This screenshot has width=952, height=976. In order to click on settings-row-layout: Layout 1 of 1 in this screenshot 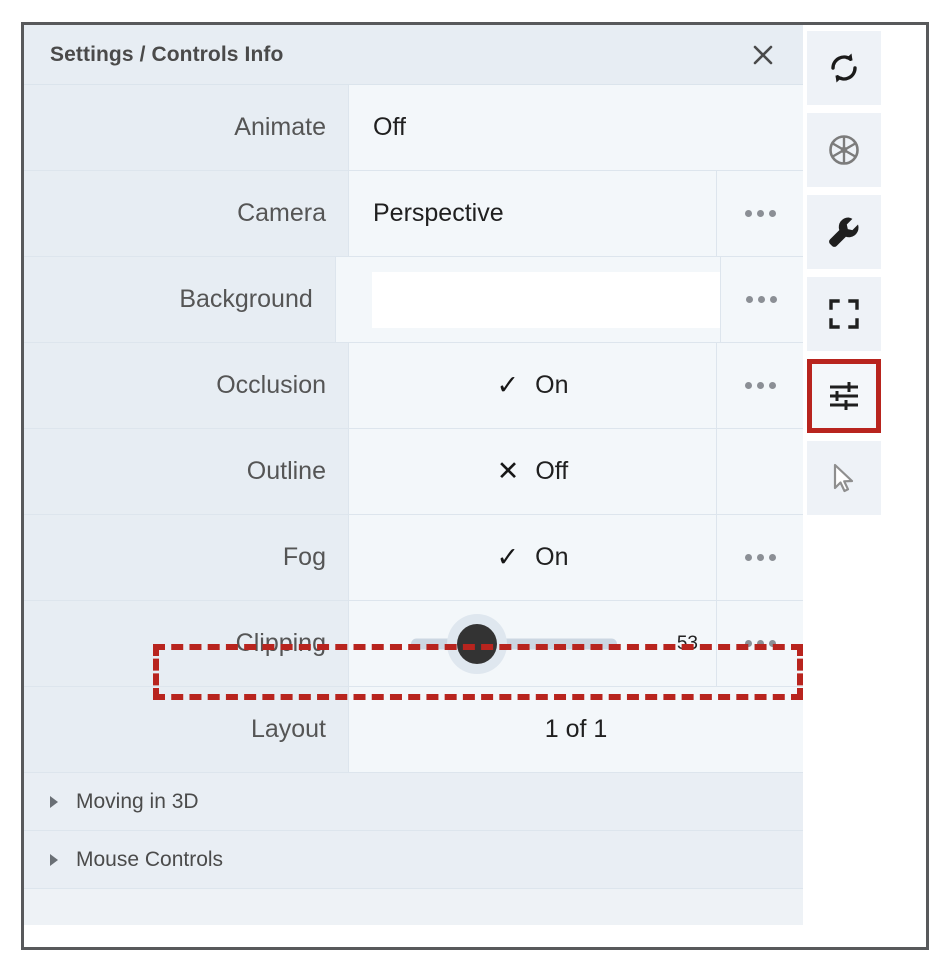, I will do `click(413, 730)`.